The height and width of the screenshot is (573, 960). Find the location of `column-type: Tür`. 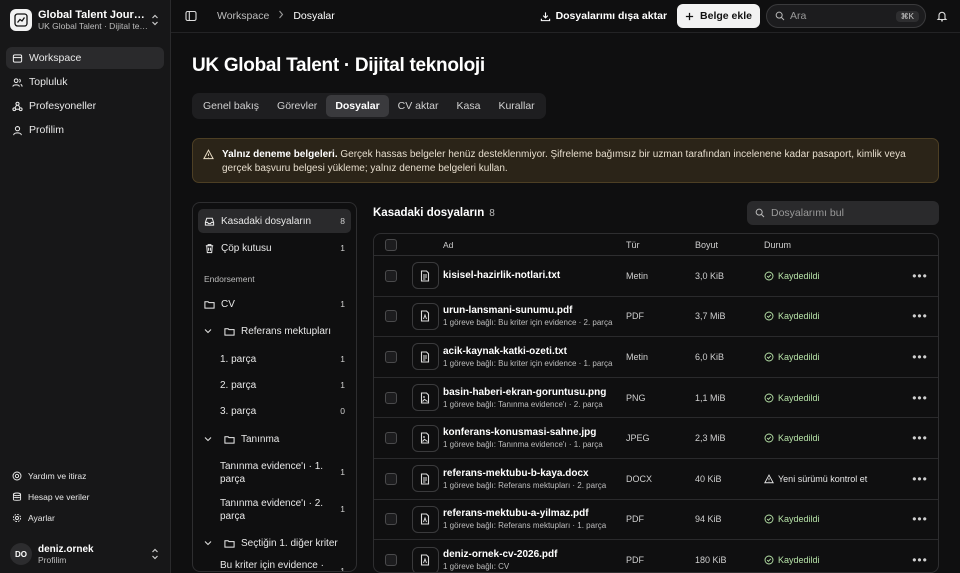

column-type: Tür is located at coordinates (660, 245).